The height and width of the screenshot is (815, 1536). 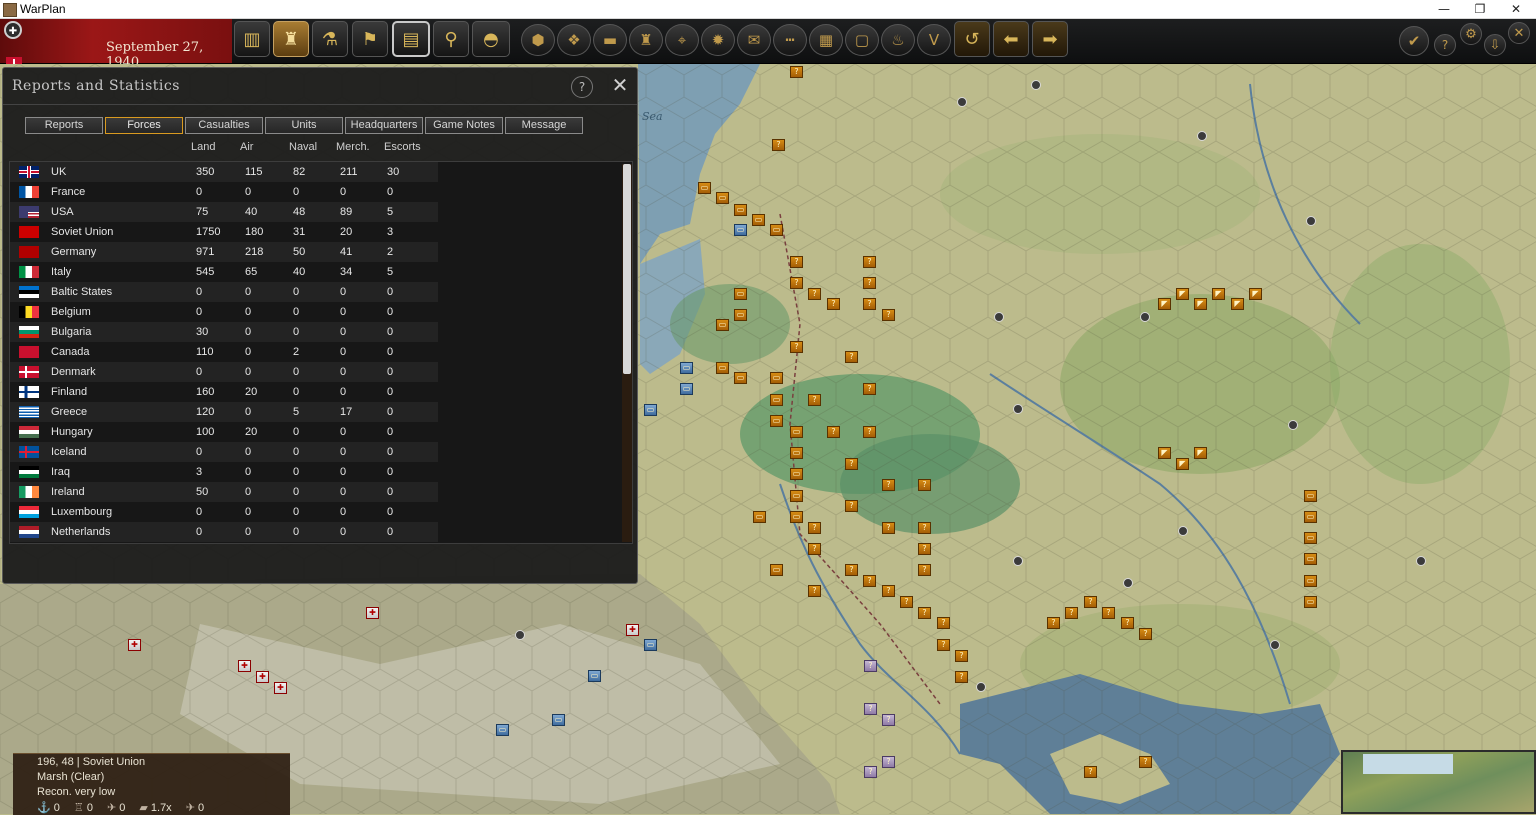 What do you see at coordinates (544, 125) in the screenshot?
I see `tab-message: Message` at bounding box center [544, 125].